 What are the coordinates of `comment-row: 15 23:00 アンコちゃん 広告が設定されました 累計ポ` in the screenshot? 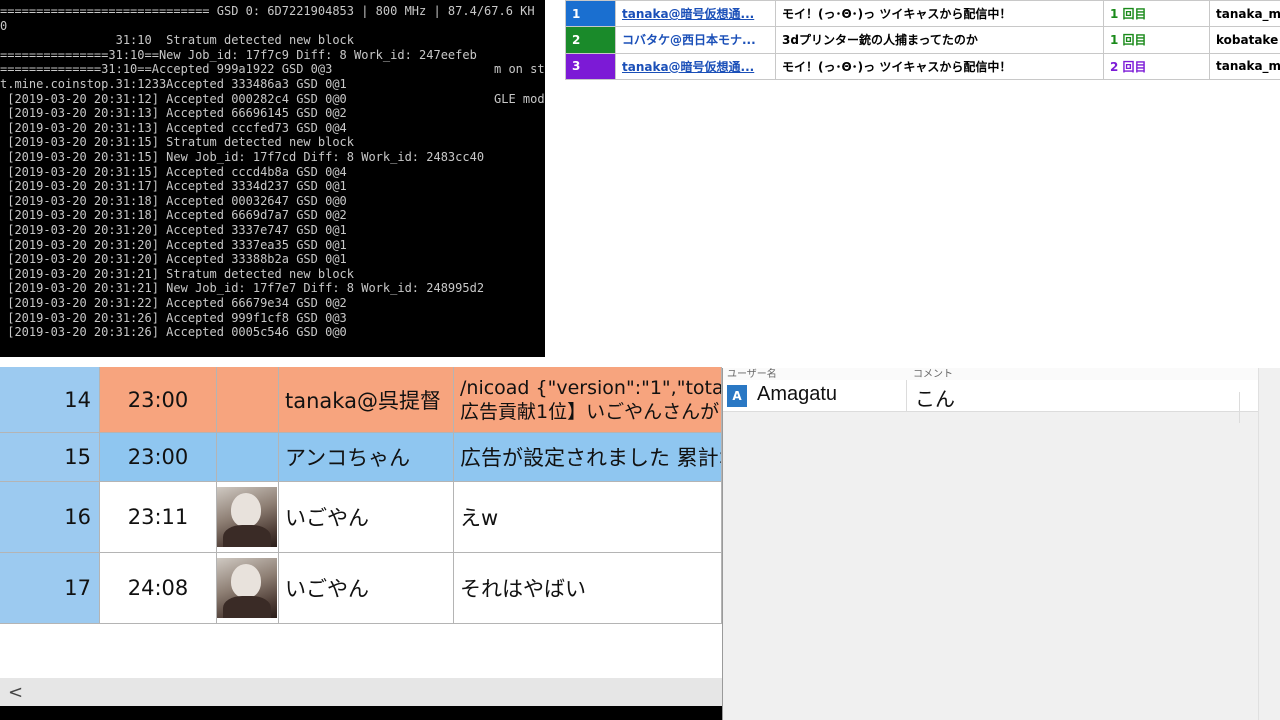 It's located at (361, 457).